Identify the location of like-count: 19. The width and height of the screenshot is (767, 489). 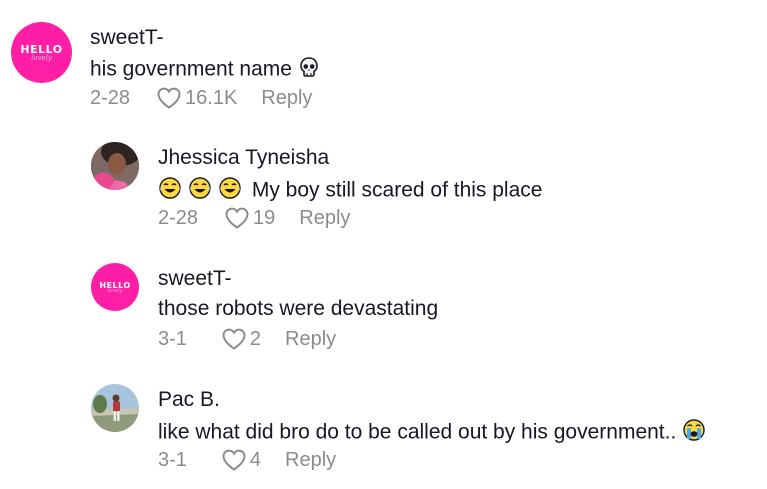
(264, 217).